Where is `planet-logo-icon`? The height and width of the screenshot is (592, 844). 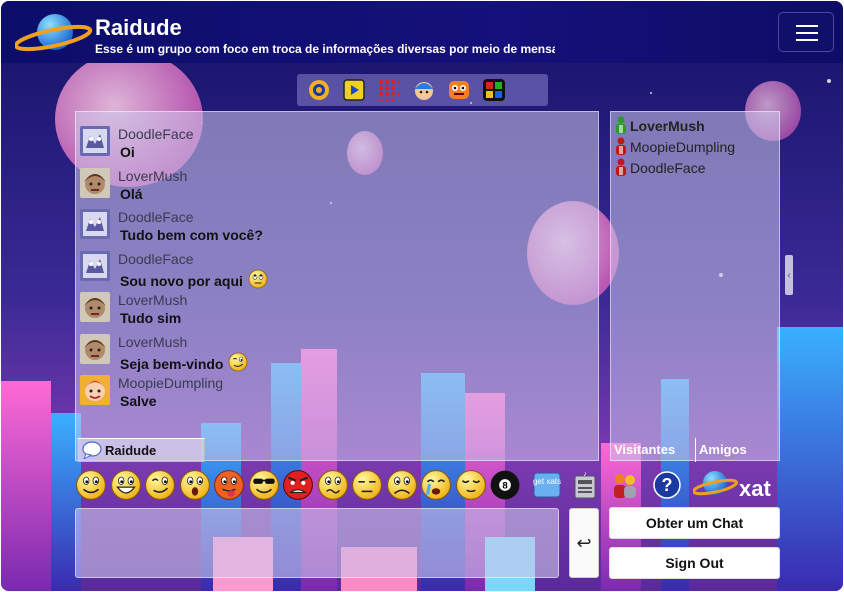 planet-logo-icon is located at coordinates (54, 33).